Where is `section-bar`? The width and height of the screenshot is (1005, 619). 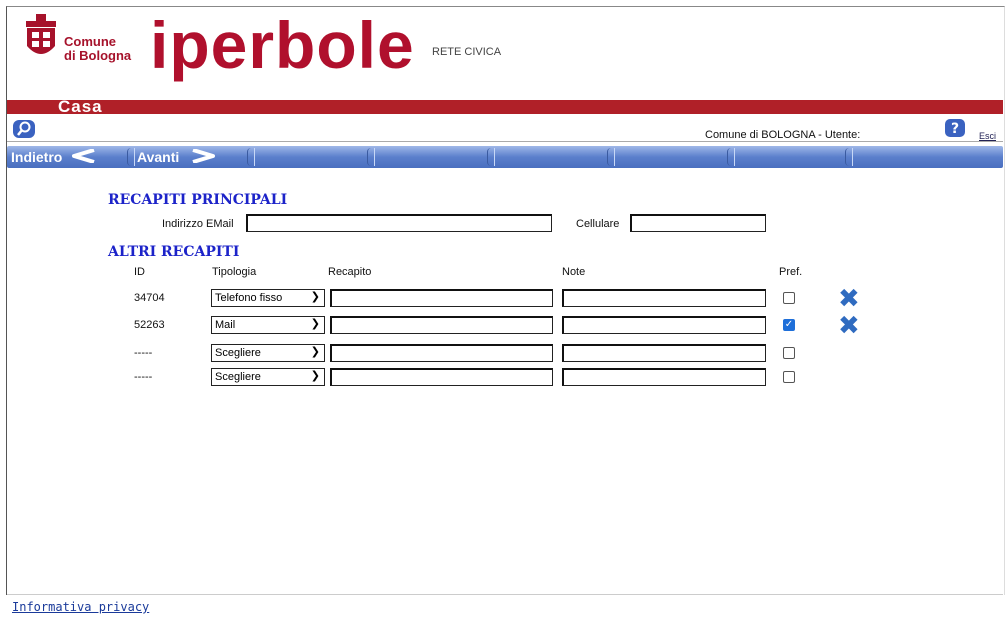
section-bar is located at coordinates (505, 107).